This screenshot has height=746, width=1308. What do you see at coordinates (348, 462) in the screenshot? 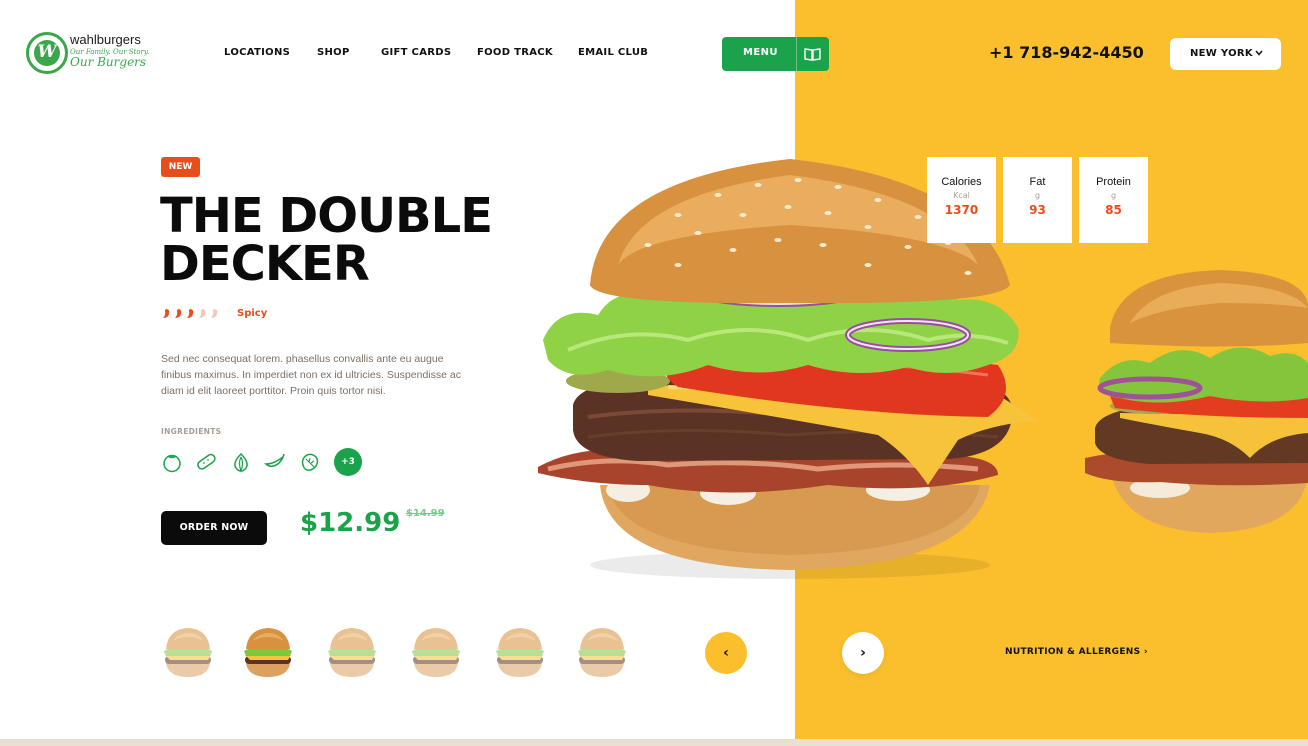
I see `more-ingredients-button: +3` at bounding box center [348, 462].